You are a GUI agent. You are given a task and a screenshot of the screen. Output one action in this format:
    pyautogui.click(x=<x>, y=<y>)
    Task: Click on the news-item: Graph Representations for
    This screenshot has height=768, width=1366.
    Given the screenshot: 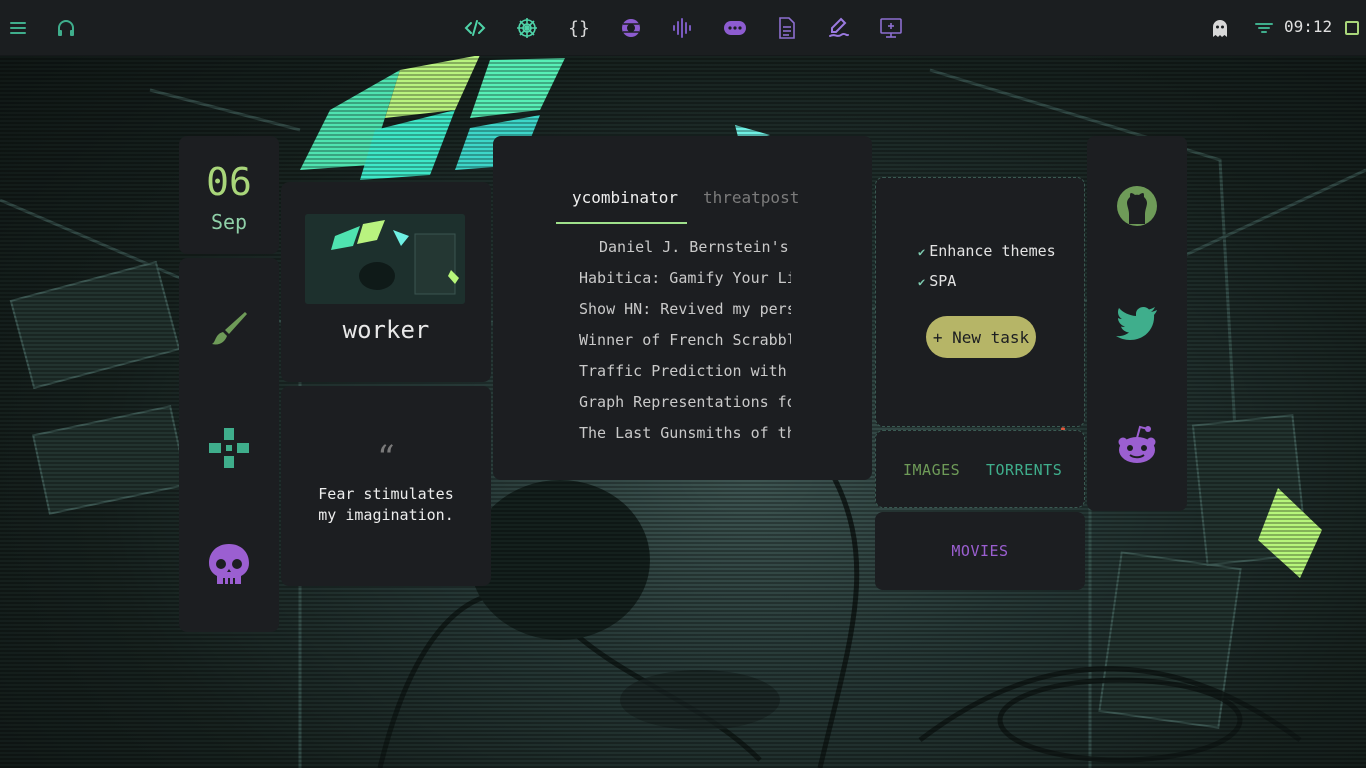 What is the action you would take?
    pyautogui.click(x=685, y=402)
    